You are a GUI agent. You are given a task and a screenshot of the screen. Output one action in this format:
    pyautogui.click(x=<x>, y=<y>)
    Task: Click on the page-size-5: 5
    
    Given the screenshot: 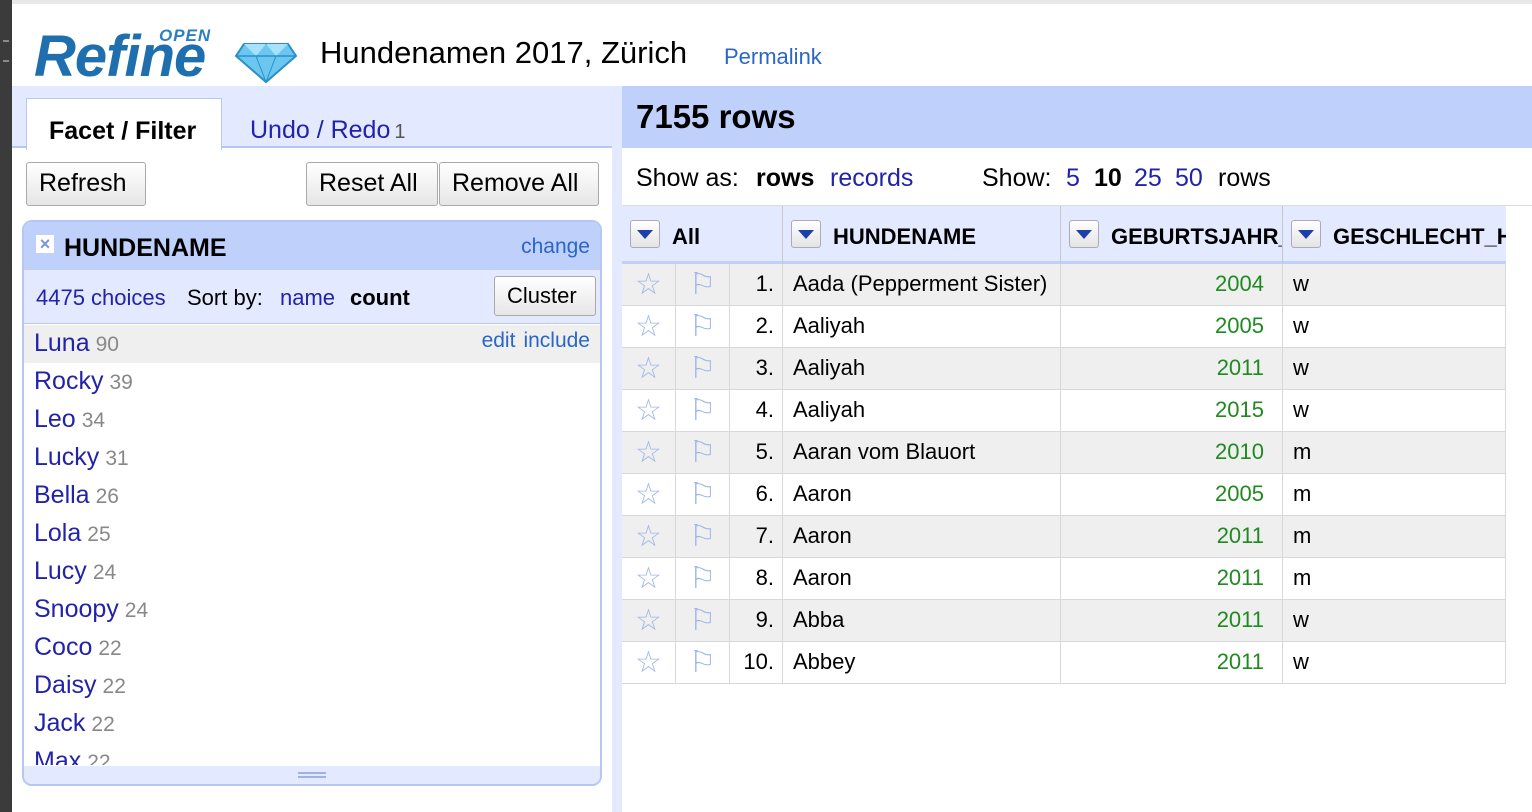 What is the action you would take?
    pyautogui.click(x=1073, y=178)
    